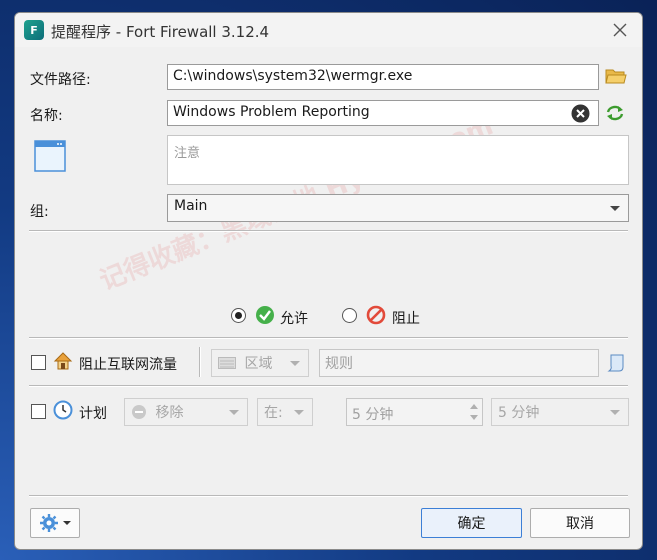 Image resolution: width=657 pixels, height=560 pixels. What do you see at coordinates (406, 319) in the screenshot?
I see `block-label: 阻止` at bounding box center [406, 319].